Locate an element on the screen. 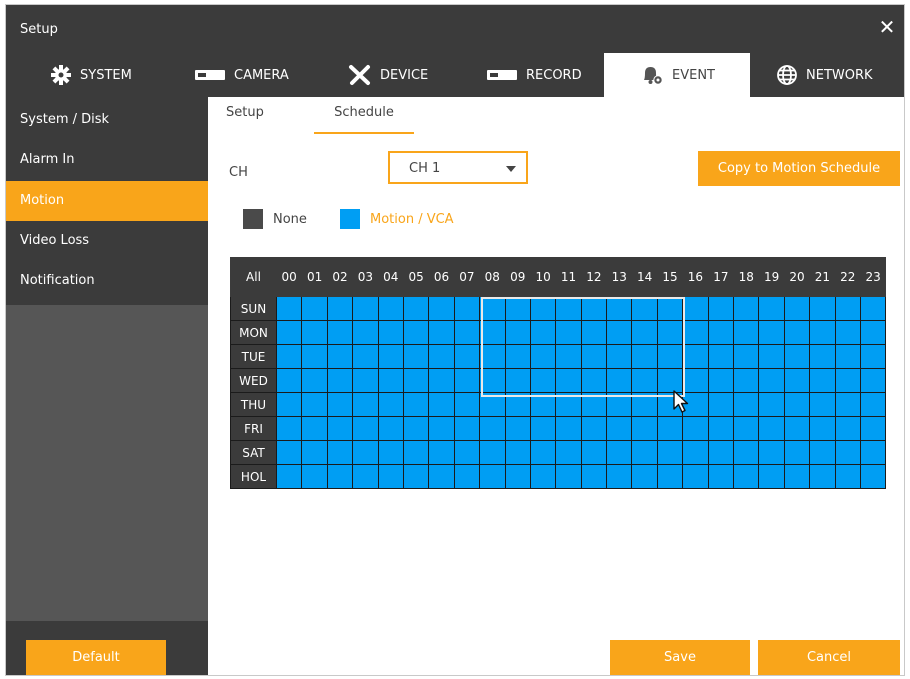 The width and height of the screenshot is (910, 679). hour-header: 07 is located at coordinates (467, 277).